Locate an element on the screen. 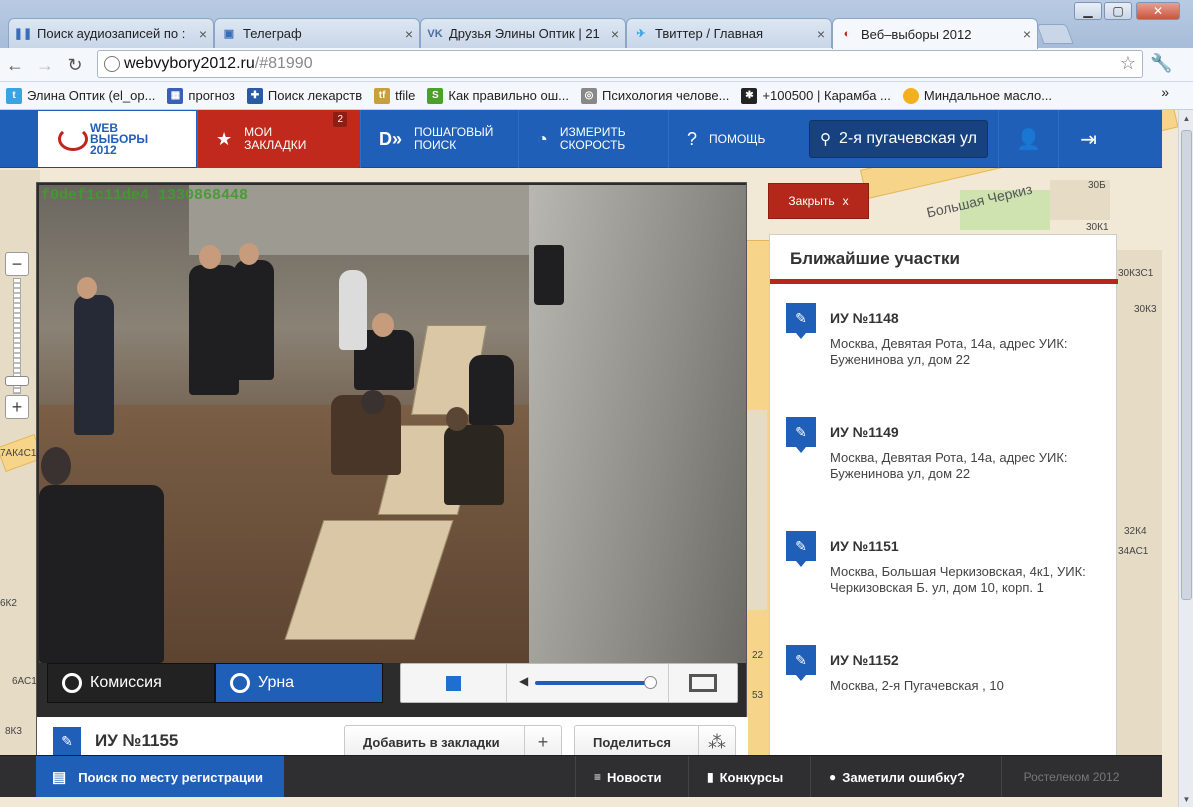 This screenshot has width=1193, height=807. station-address: Москва, 2-я Пугачевская , 10 is located at coordinates (917, 685).